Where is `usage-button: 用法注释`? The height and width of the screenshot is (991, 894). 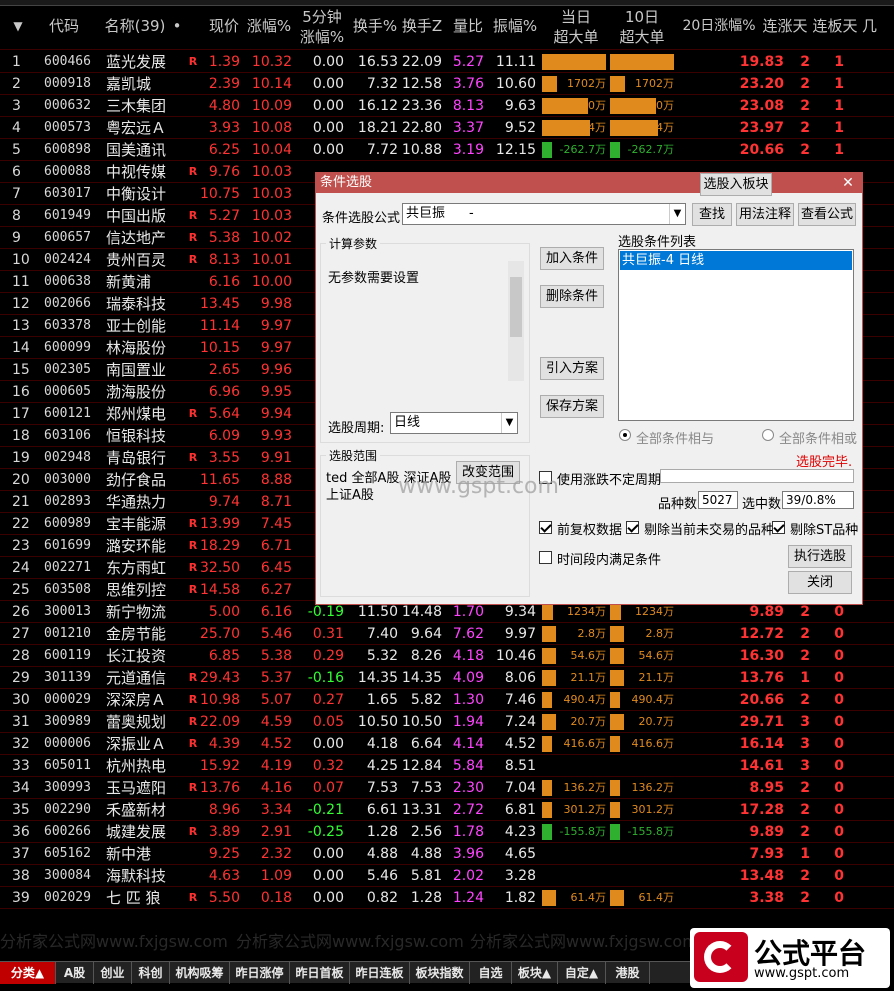 usage-button: 用法注释 is located at coordinates (765, 214).